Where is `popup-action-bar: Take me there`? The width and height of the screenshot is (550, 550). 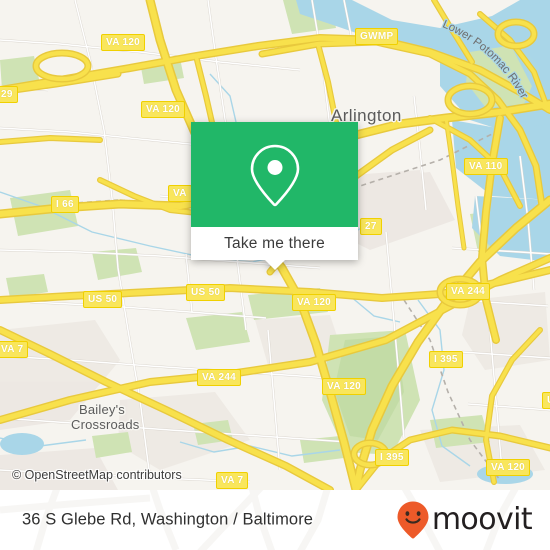 popup-action-bar: Take me there is located at coordinates (274, 248).